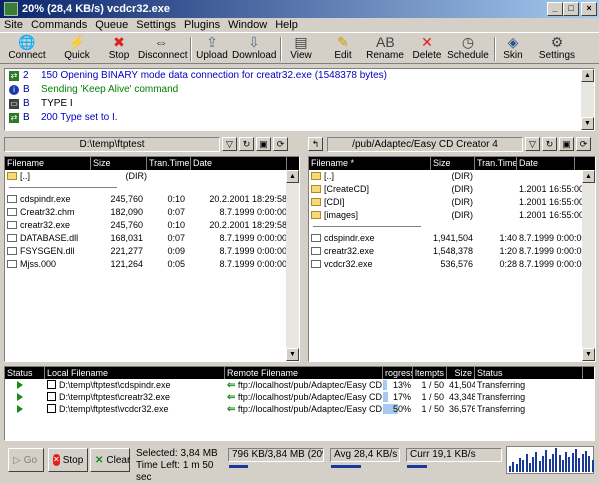  I want to click on rename-button: AB Rename, so click(385, 49).